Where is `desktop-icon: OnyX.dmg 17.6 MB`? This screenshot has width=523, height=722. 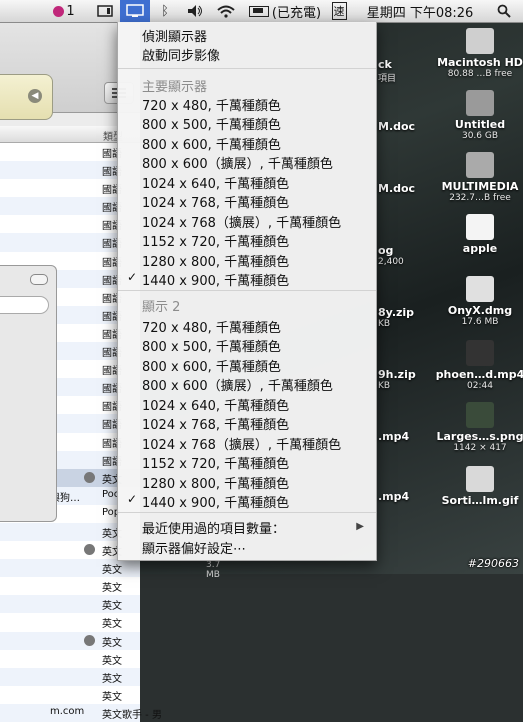
desktop-icon: OnyX.dmg 17.6 MB is located at coordinates (478, 301).